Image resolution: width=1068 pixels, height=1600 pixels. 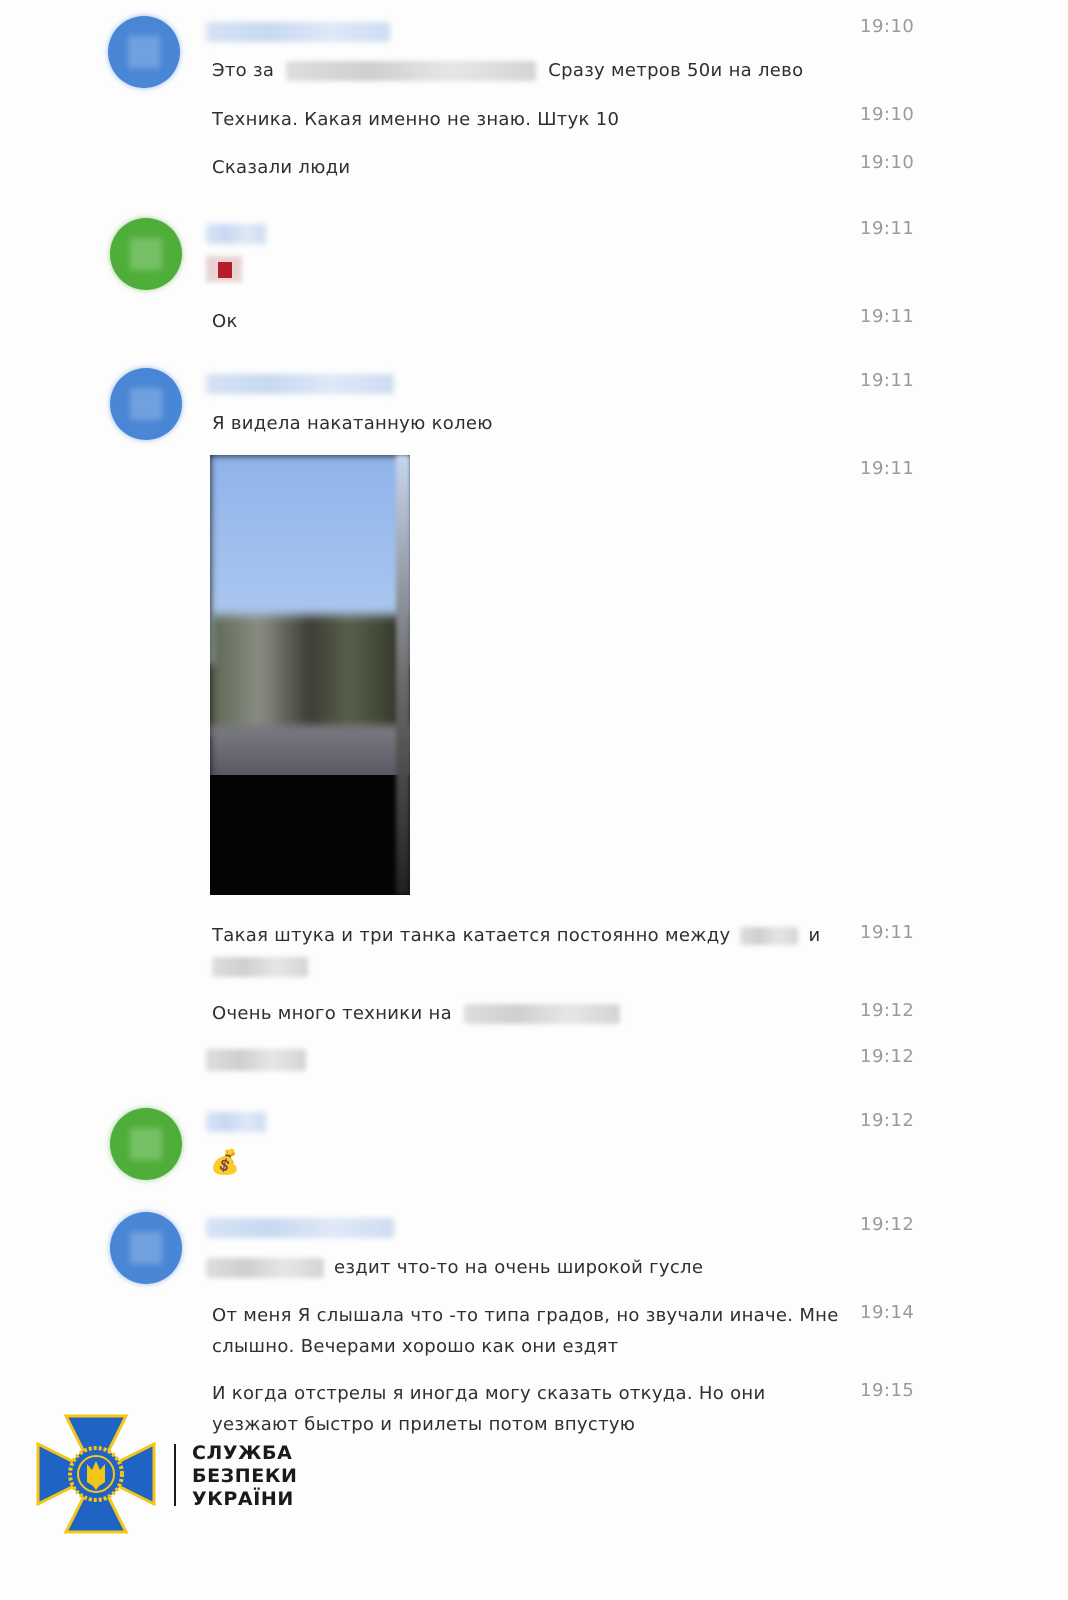 What do you see at coordinates (814, 935) in the screenshot?
I see `message-text-part: и` at bounding box center [814, 935].